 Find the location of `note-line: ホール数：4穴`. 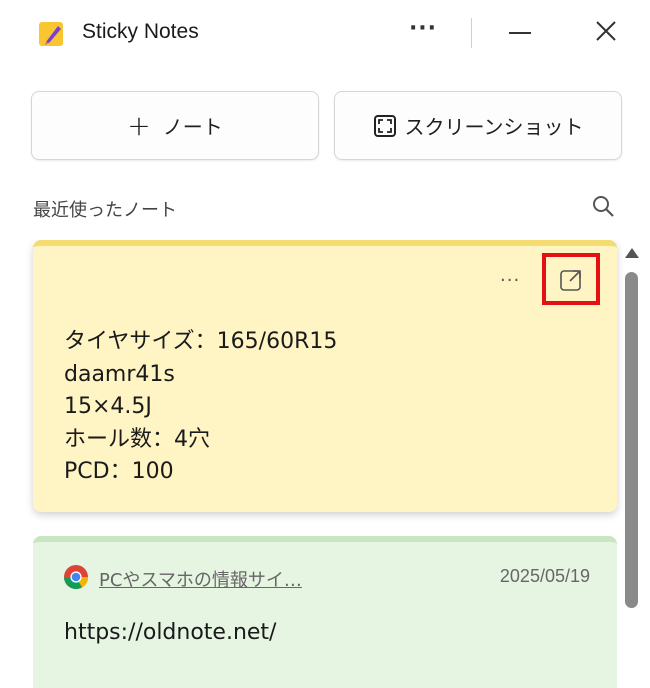

note-line: ホール数：4穴 is located at coordinates (137, 439).